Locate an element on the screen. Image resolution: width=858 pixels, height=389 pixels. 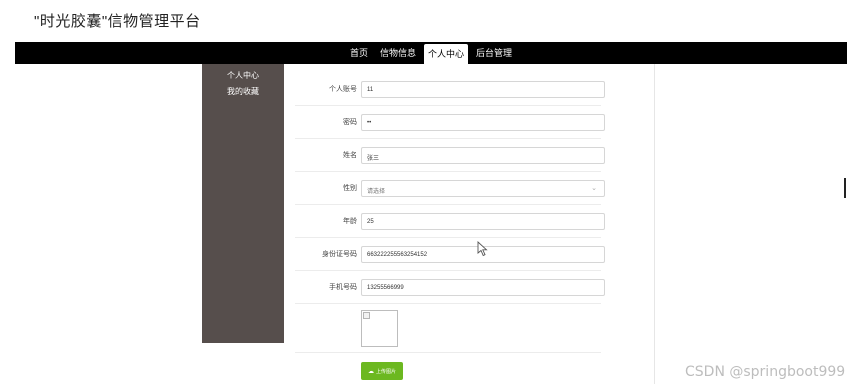
id-number-label: 身份证号码 is located at coordinates (339, 254).